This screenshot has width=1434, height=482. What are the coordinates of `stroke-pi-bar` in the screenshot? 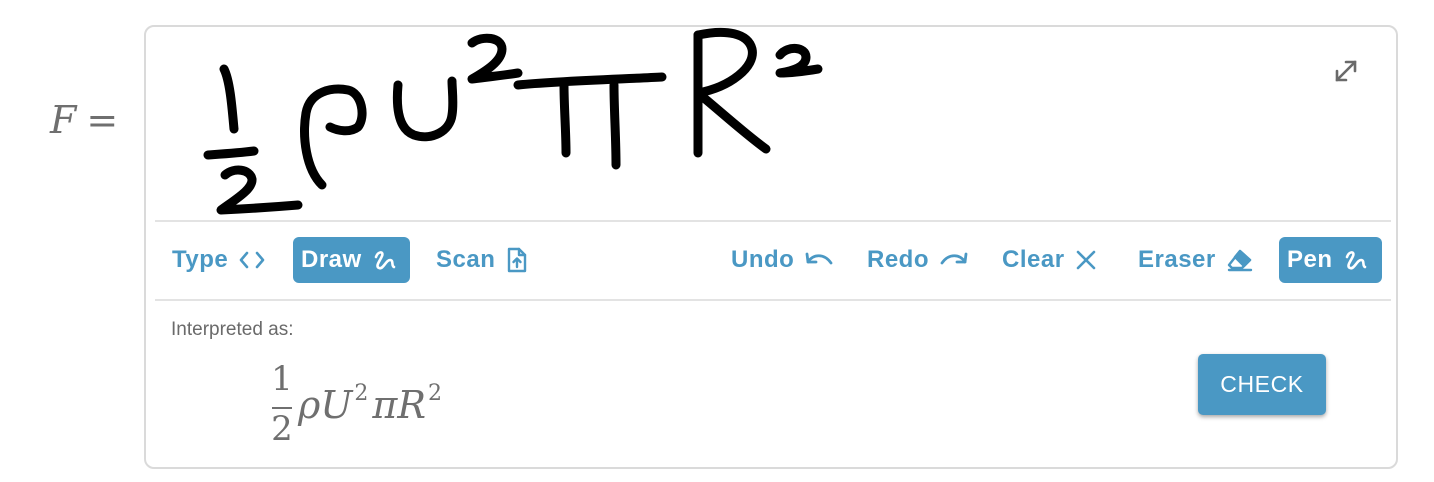 It's located at (590, 81).